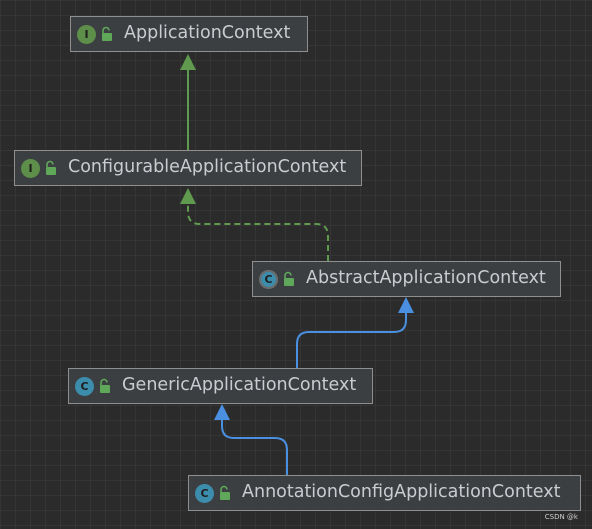 The image size is (592, 529). I want to click on node-applicationcontext: I ApplicationContext, so click(189, 34).